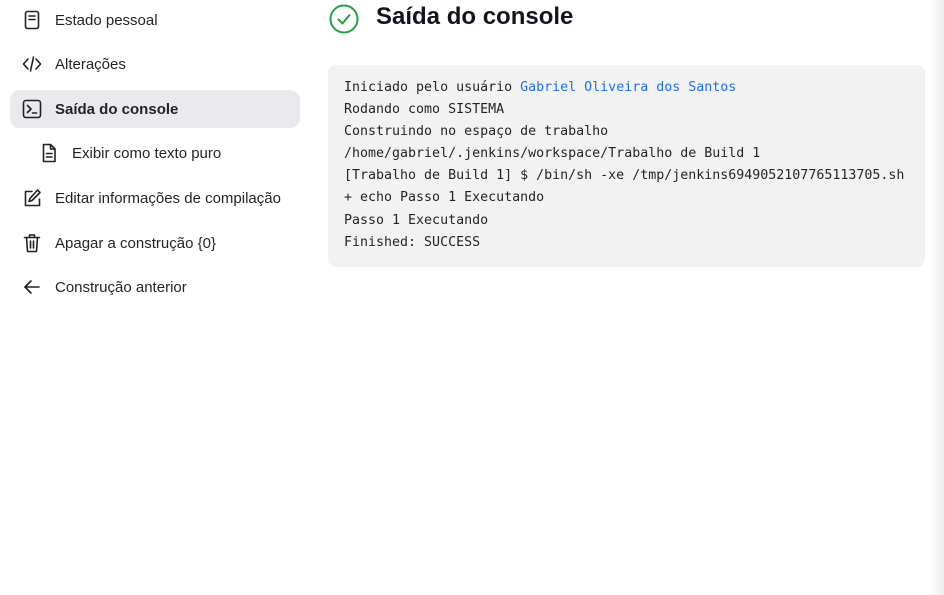  I want to click on console-line: Finished: SUCCESS, so click(412, 242).